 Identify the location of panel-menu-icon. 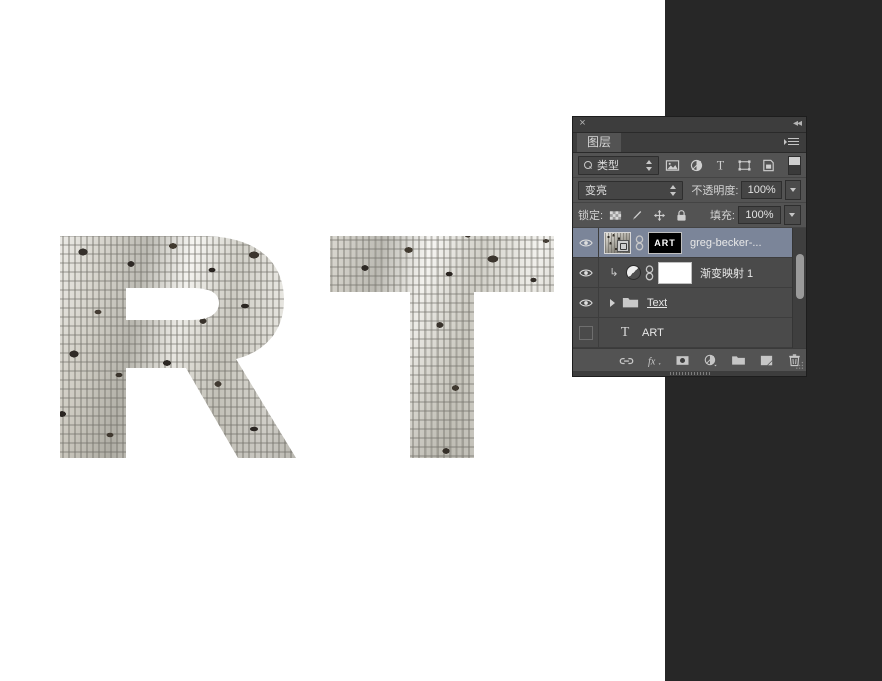
(792, 142).